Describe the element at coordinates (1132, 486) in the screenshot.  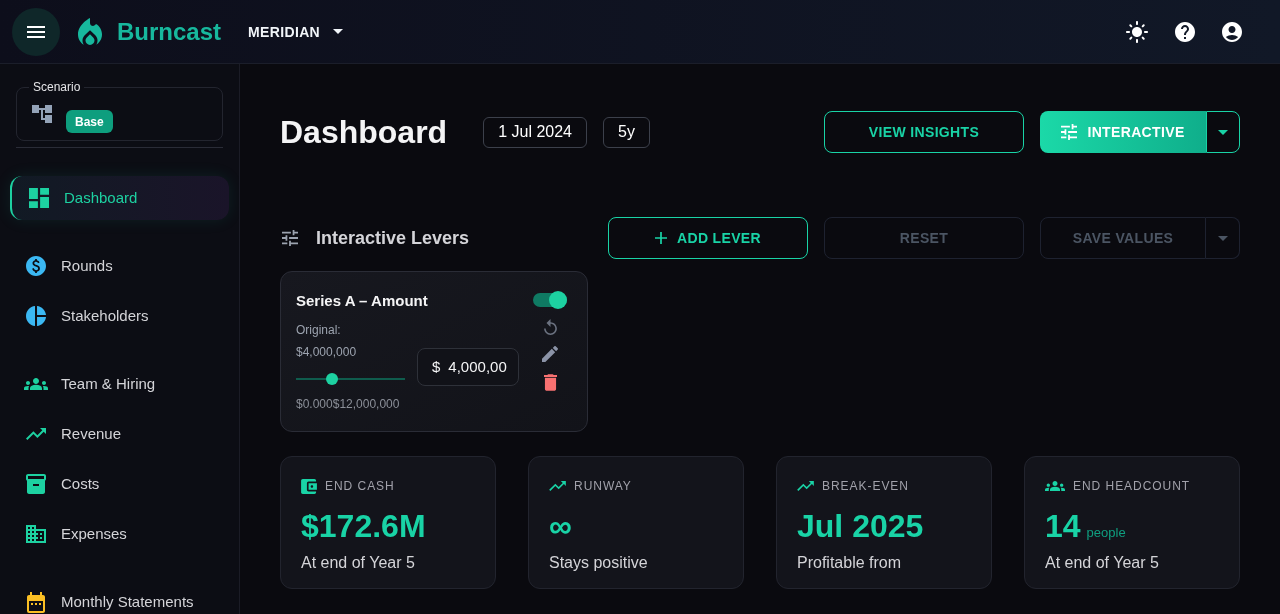
I see `stat-label: END HEADCOUNT` at that location.